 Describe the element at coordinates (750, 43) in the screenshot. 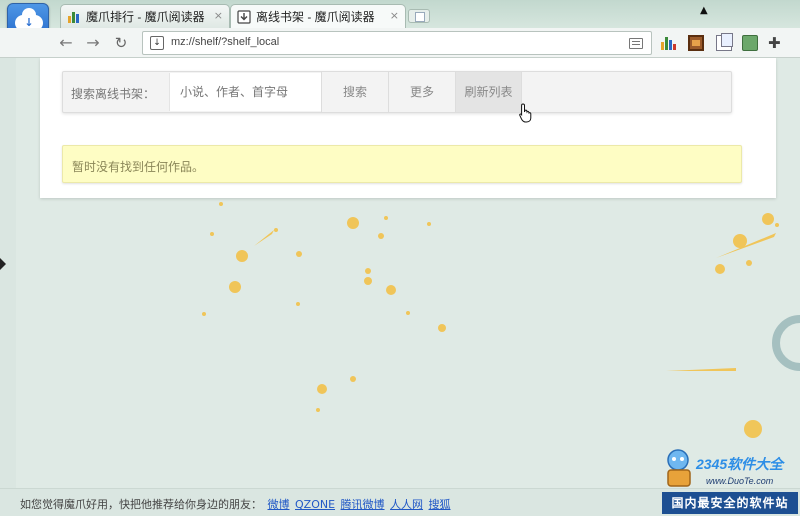

I see `image-icon` at that location.